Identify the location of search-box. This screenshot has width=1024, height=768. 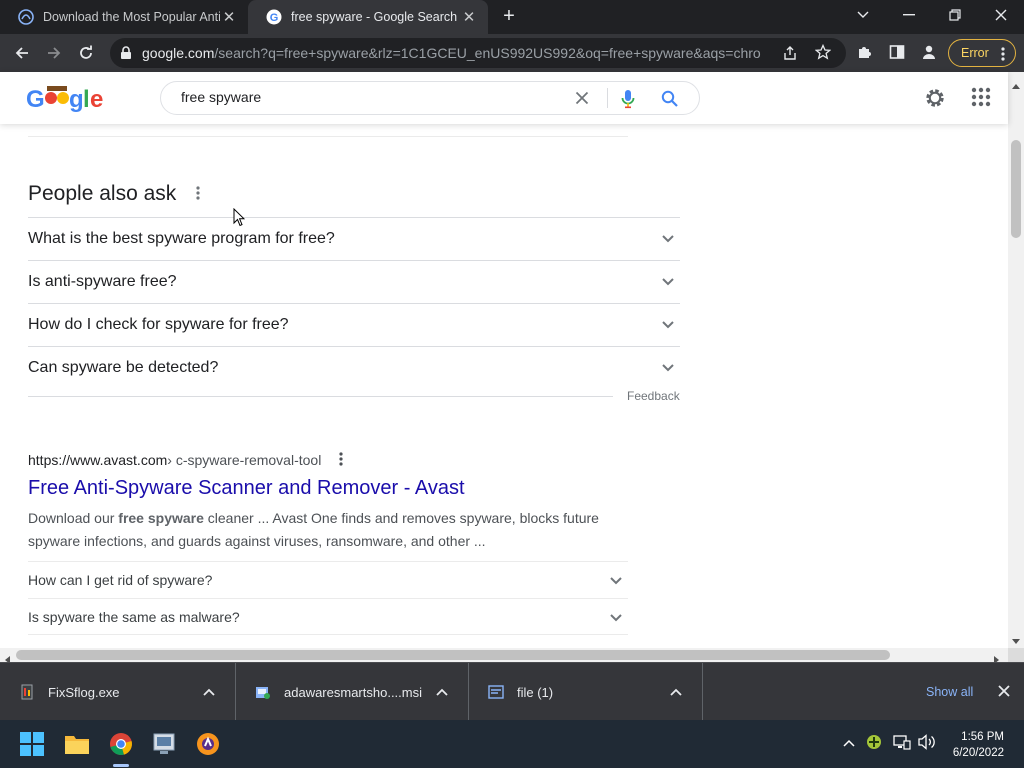
(430, 98).